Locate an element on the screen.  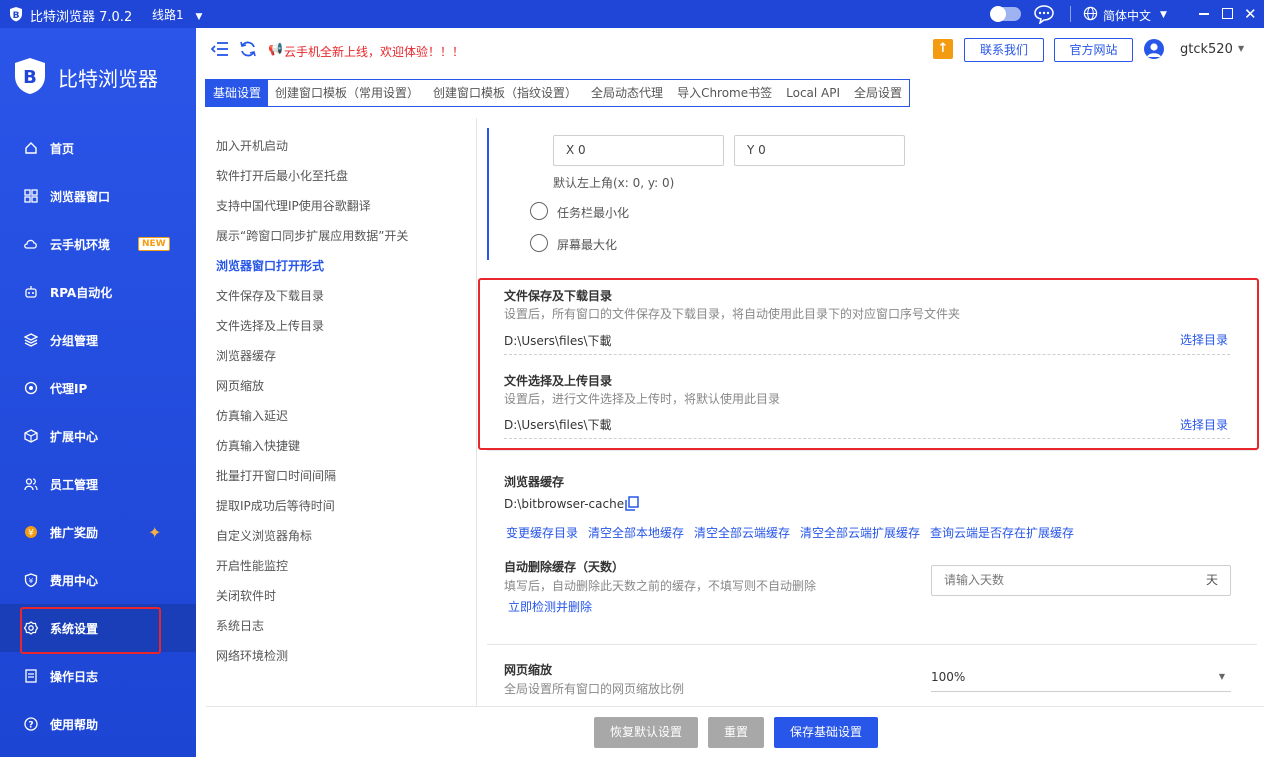
website-button: 官方网站 is located at coordinates (1093, 50).